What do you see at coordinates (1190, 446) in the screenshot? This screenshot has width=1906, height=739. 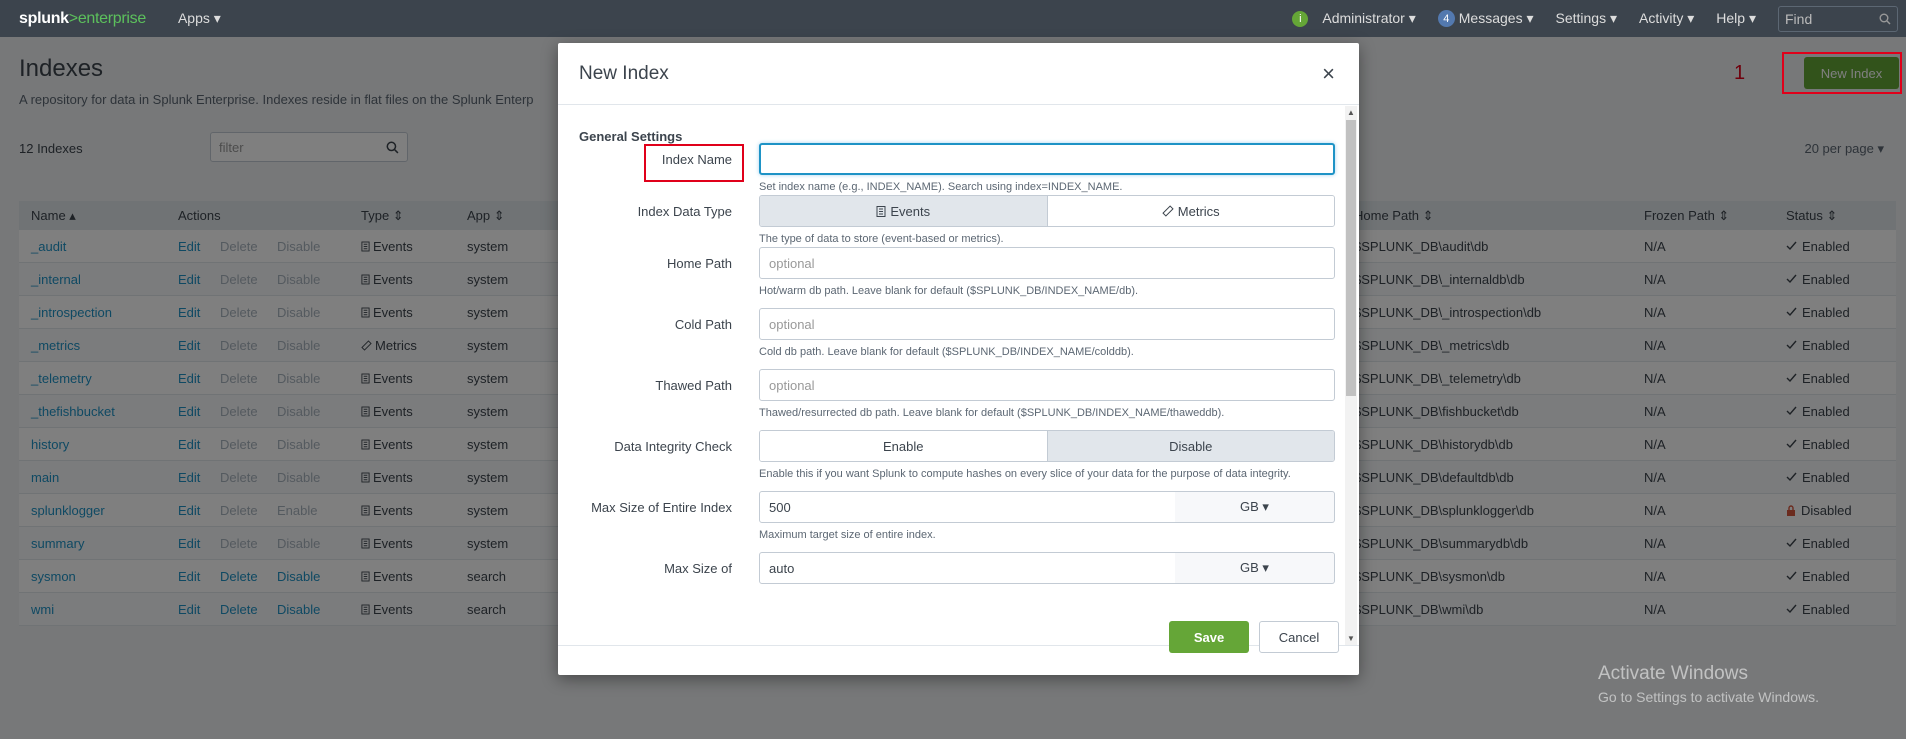 I see `integrity-disable-option: Disable` at bounding box center [1190, 446].